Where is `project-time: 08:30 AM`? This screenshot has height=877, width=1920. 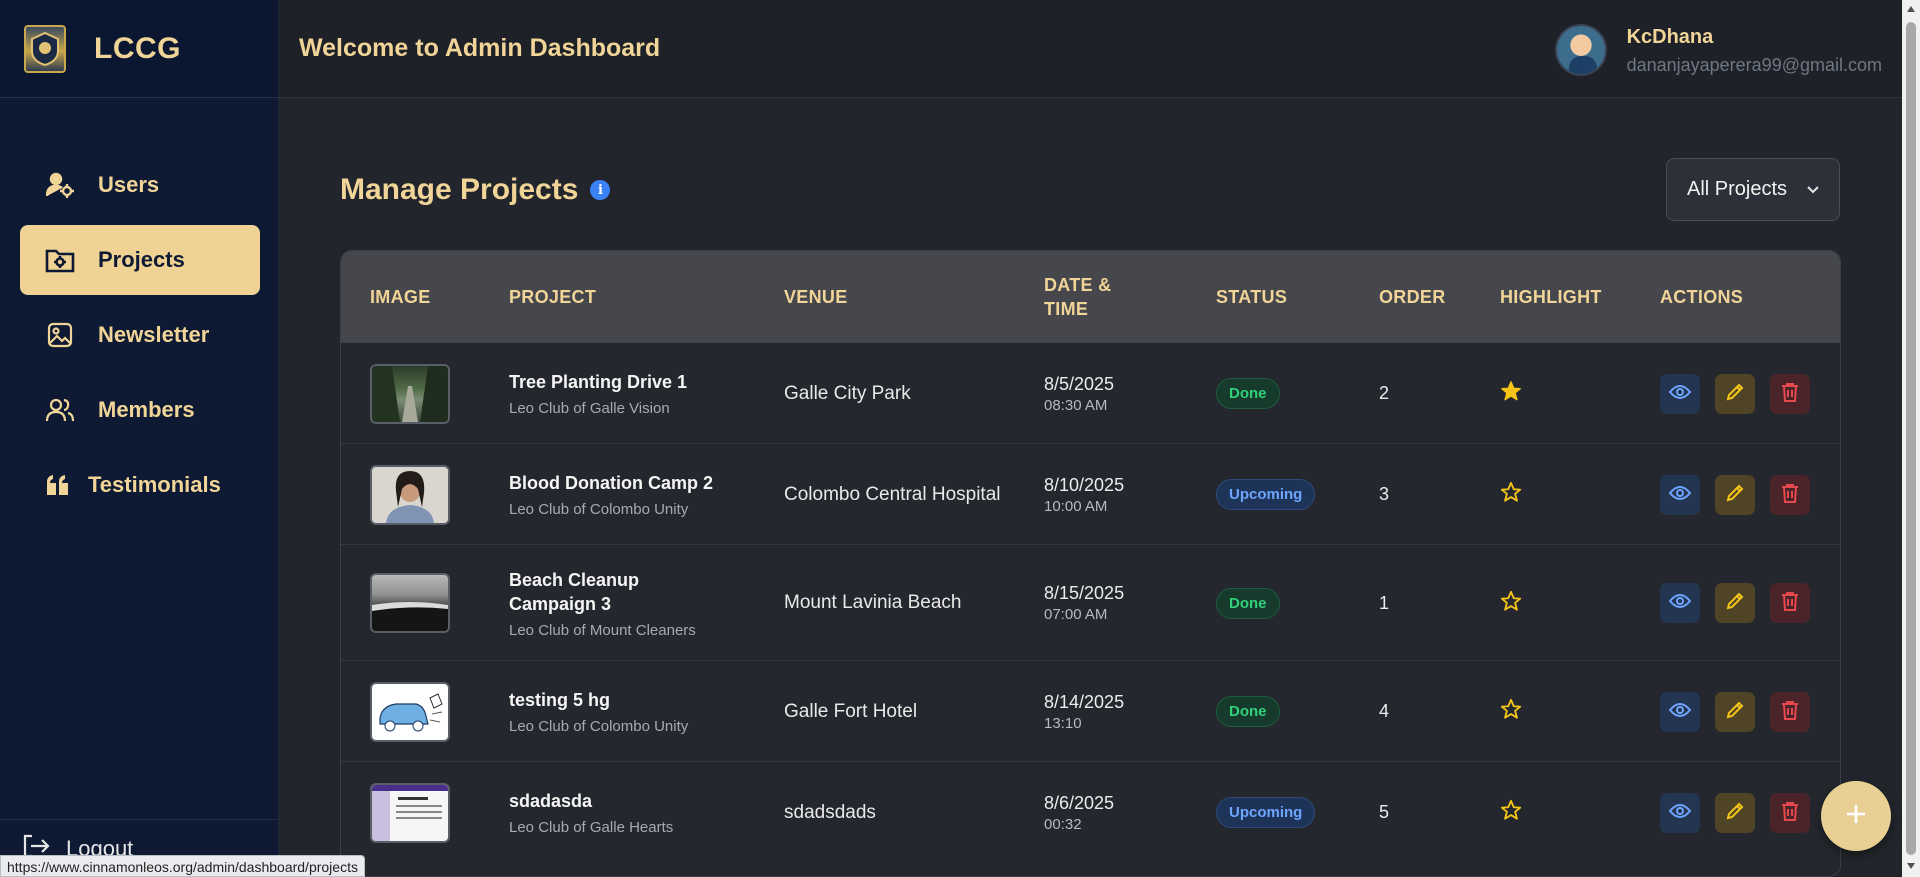
project-time: 08:30 AM is located at coordinates (1076, 405).